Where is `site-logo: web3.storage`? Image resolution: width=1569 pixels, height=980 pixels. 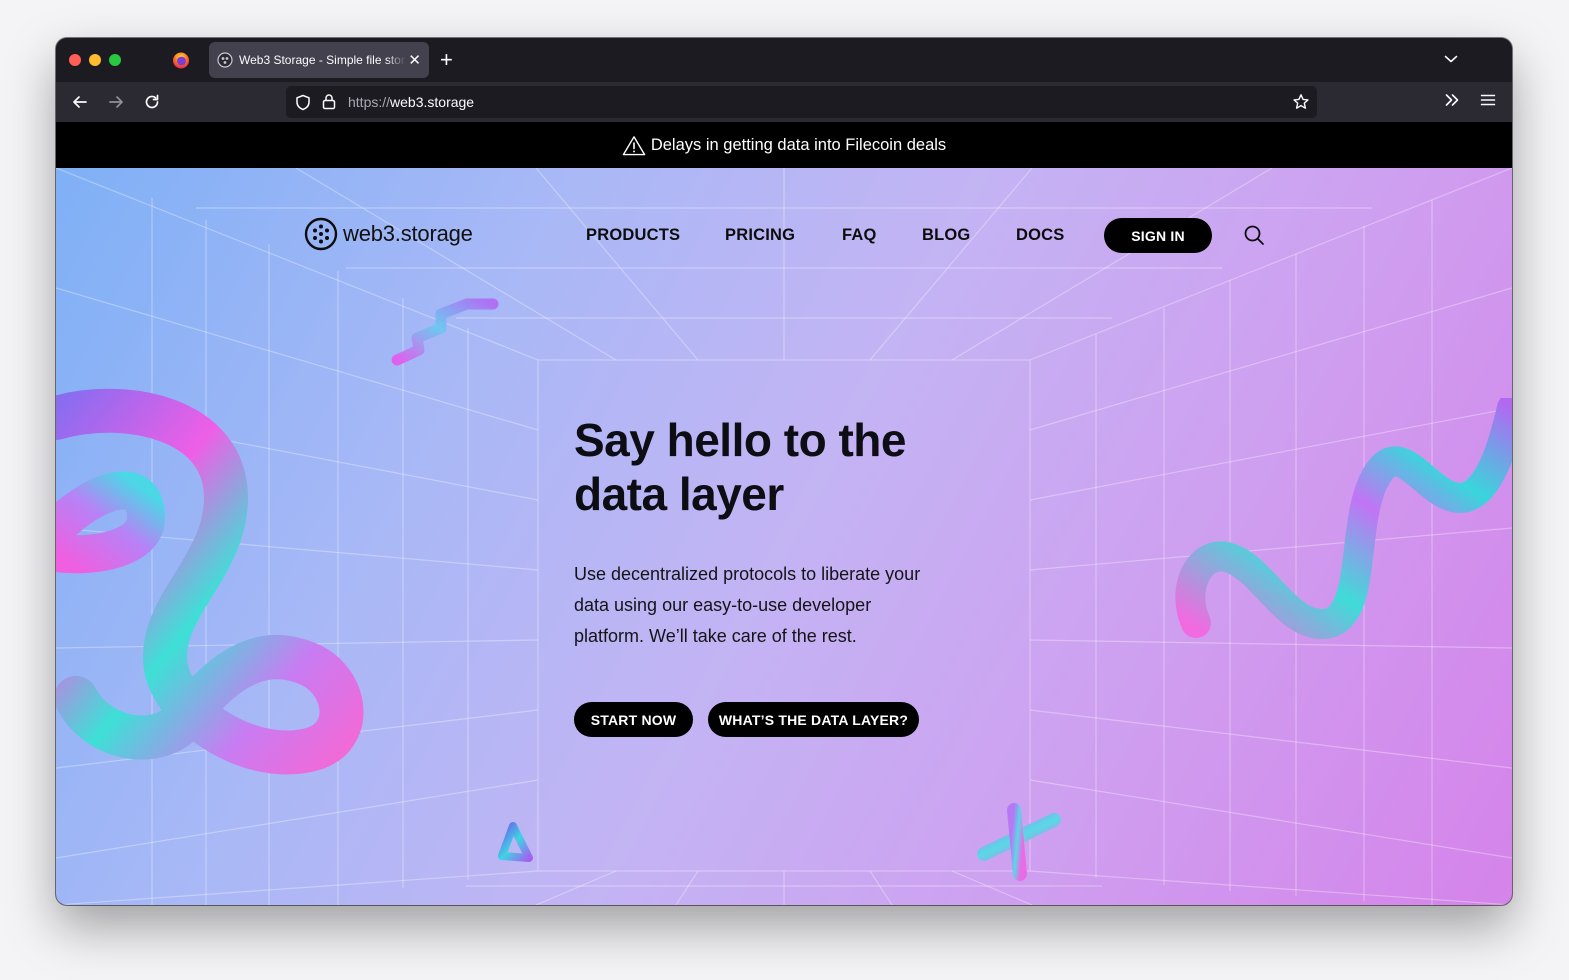
site-logo: web3.storage is located at coordinates (388, 234).